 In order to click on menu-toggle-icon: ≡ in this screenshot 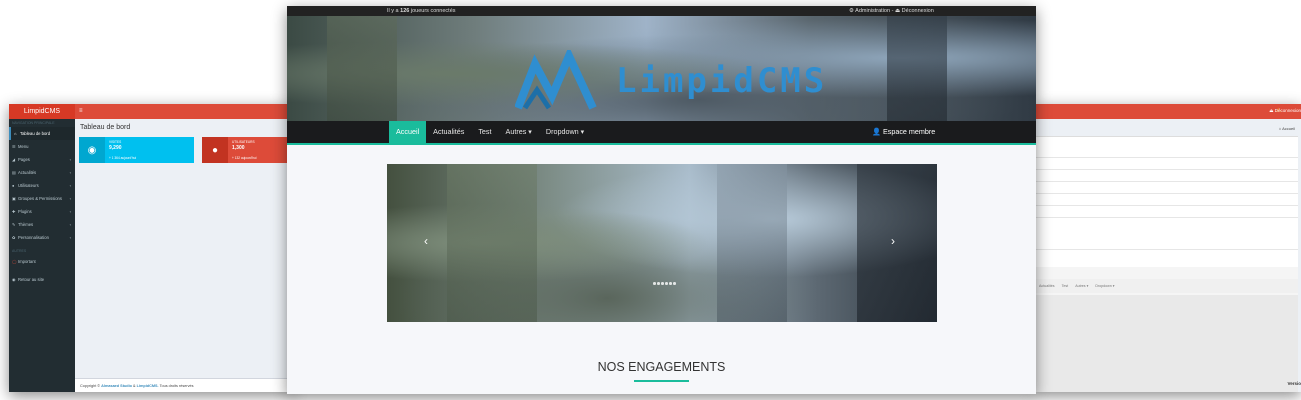, I will do `click(81, 111)`.